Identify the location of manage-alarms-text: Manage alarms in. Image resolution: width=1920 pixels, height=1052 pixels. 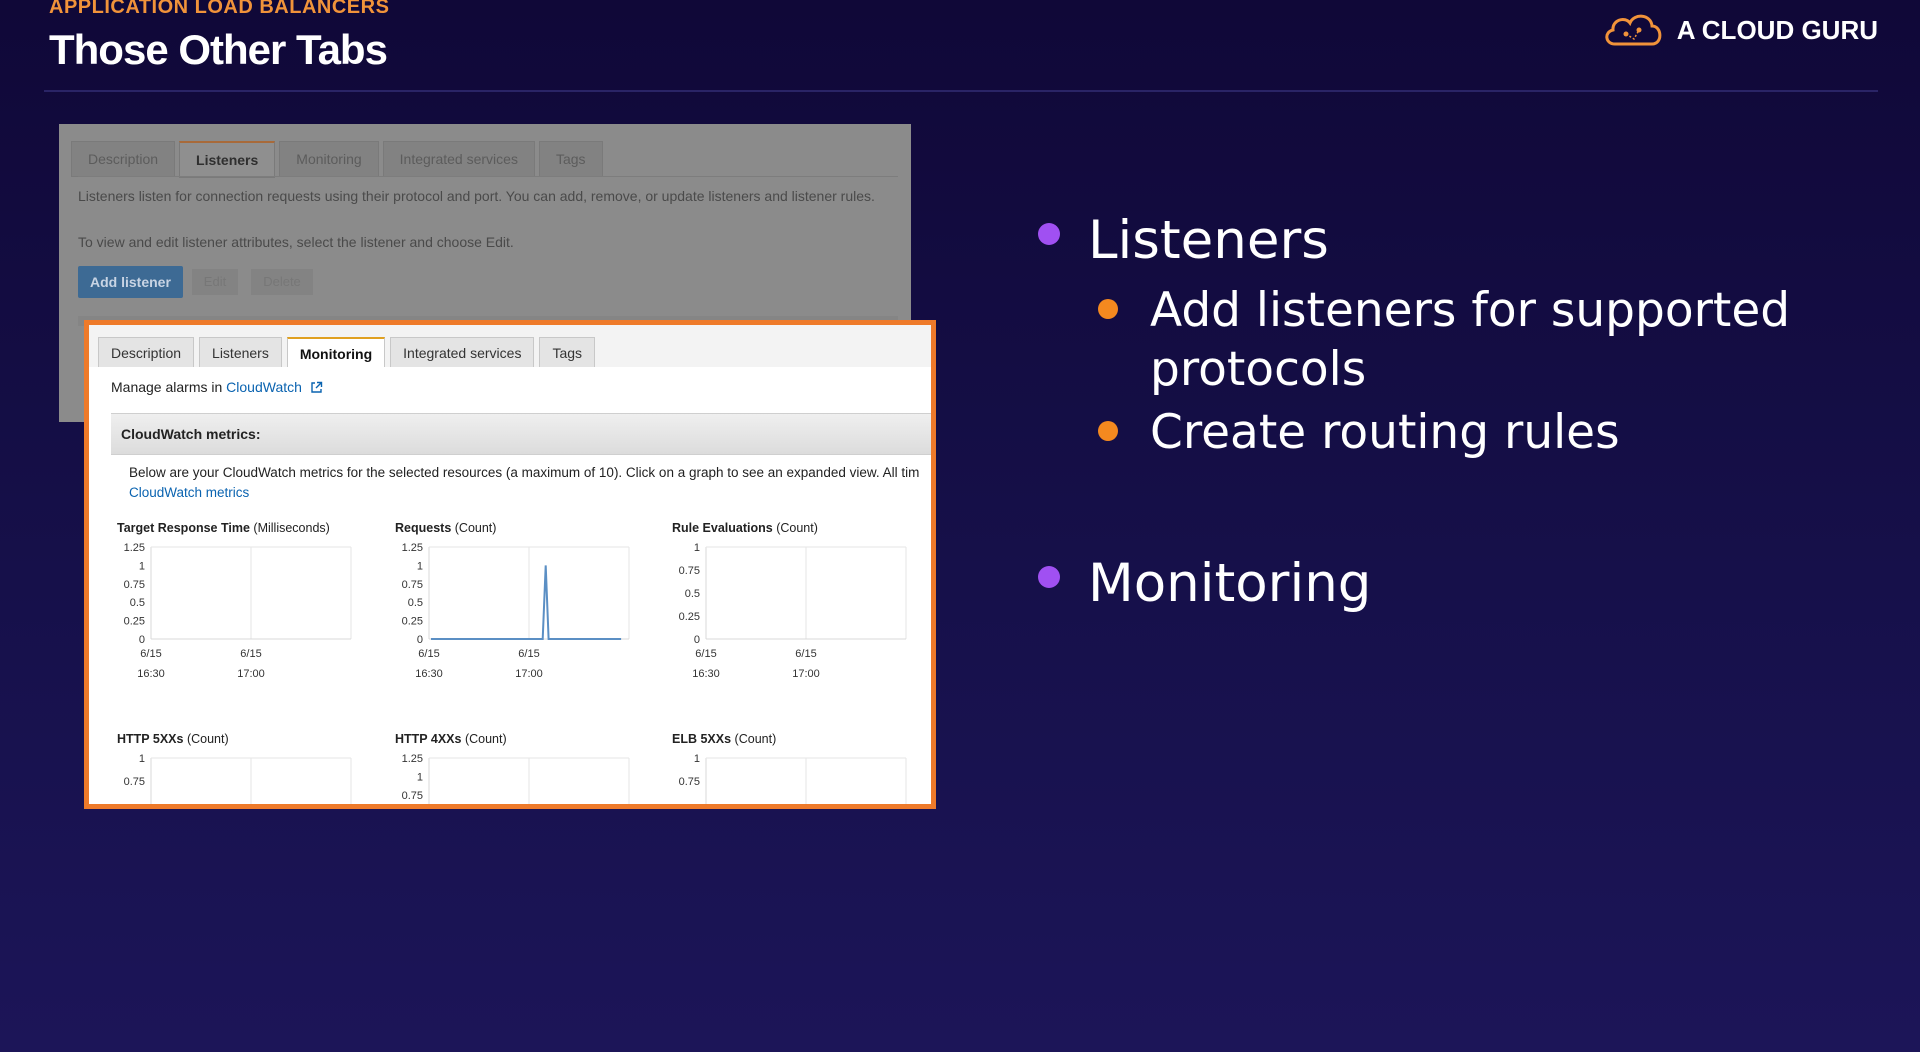
(167, 387).